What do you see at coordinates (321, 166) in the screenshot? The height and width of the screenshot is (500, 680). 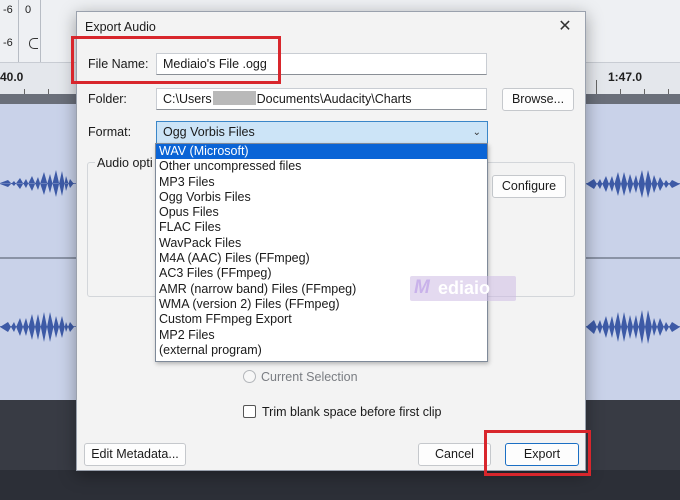 I see `format-option: Other uncompressed files` at bounding box center [321, 166].